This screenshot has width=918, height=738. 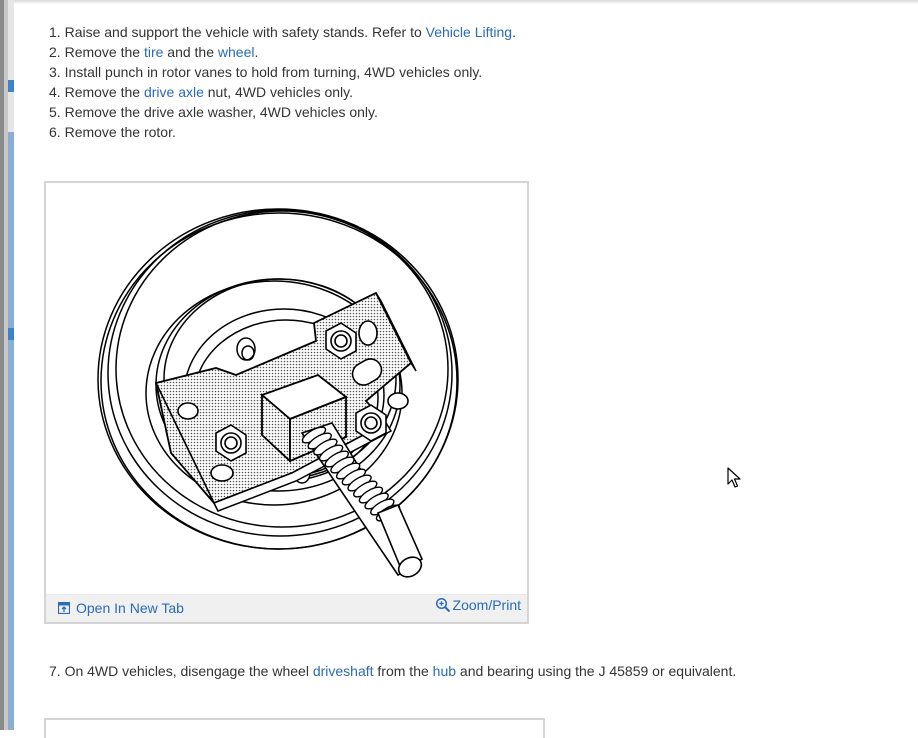 What do you see at coordinates (469, 32) in the screenshot?
I see `link-vehicle-lifting: Vehicle Lifting` at bounding box center [469, 32].